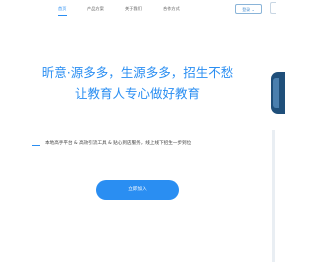 The height and width of the screenshot is (262, 320). Describe the element at coordinates (62, 15) in the screenshot. I see `active-nav-indicator` at that location.